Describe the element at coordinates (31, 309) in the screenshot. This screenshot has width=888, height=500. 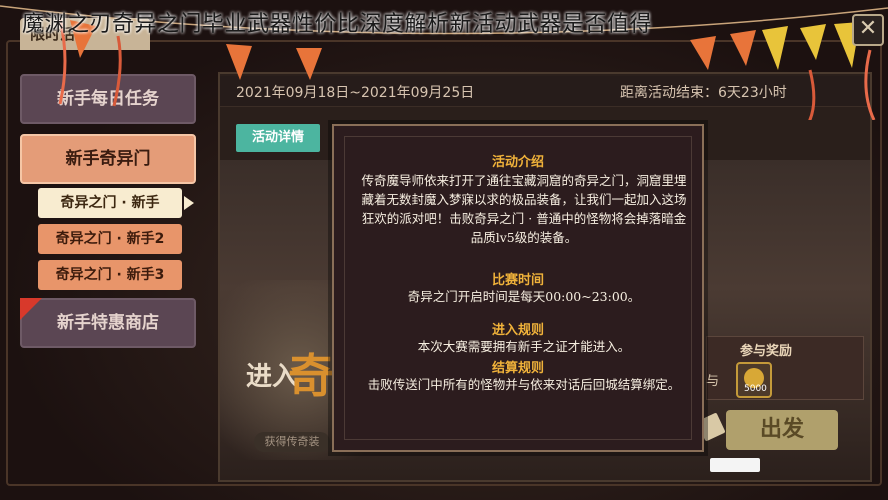
I see `new-ribbon-icon` at that location.